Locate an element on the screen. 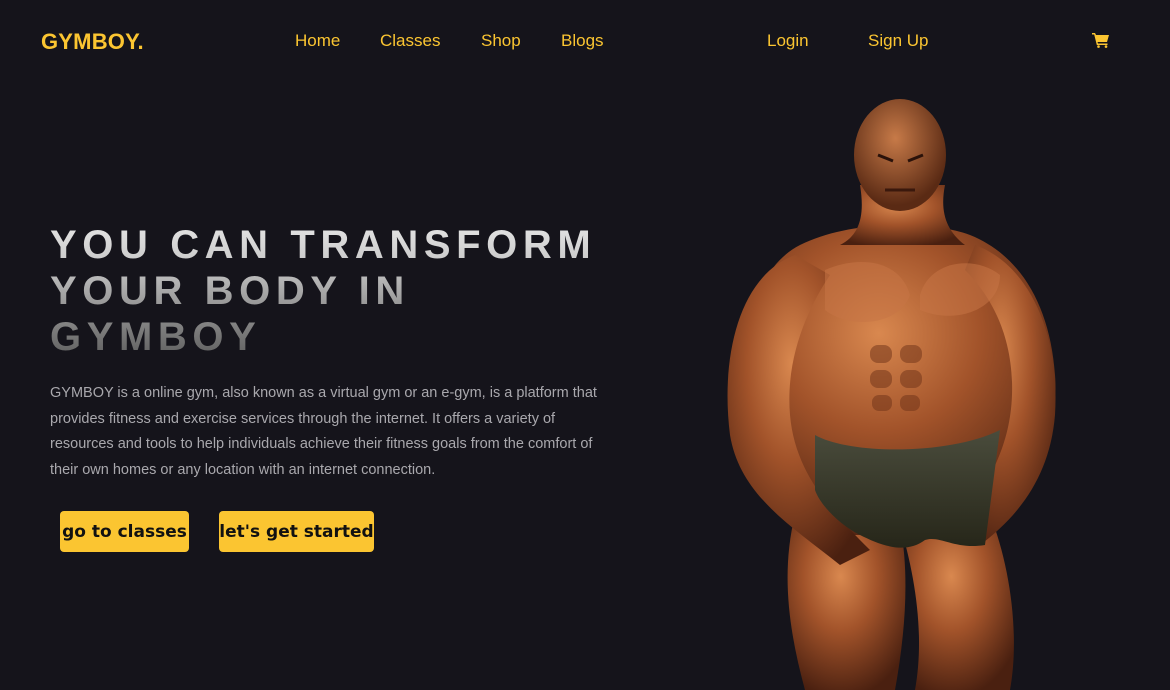 Image resolution: width=1170 pixels, height=690 pixels. headline-line-3: GYMBOY is located at coordinates (156, 337).